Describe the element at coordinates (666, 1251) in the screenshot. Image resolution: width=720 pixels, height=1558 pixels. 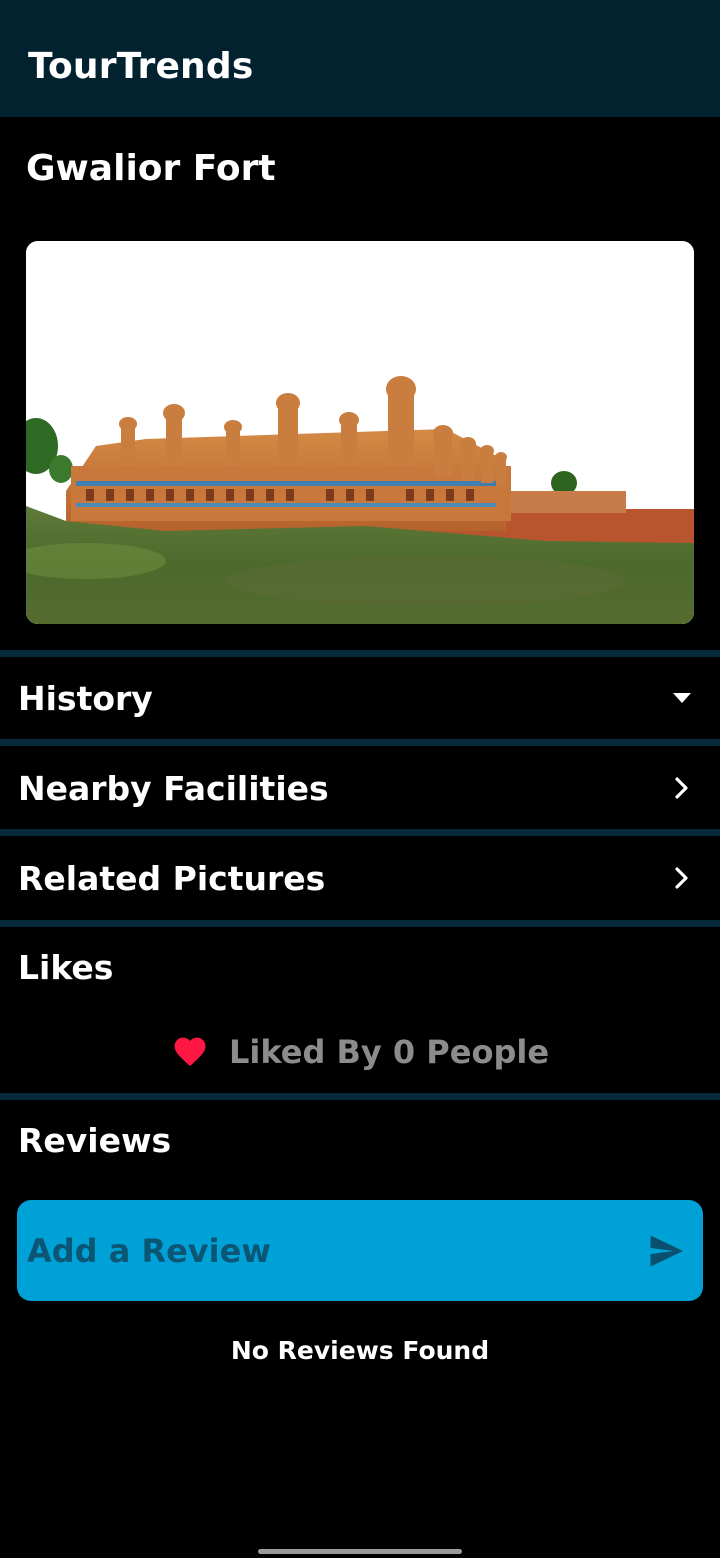
I see `send-icon` at that location.